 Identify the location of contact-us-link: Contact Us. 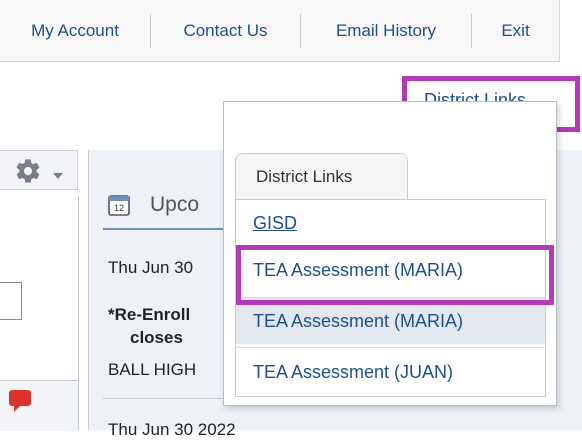
(225, 31).